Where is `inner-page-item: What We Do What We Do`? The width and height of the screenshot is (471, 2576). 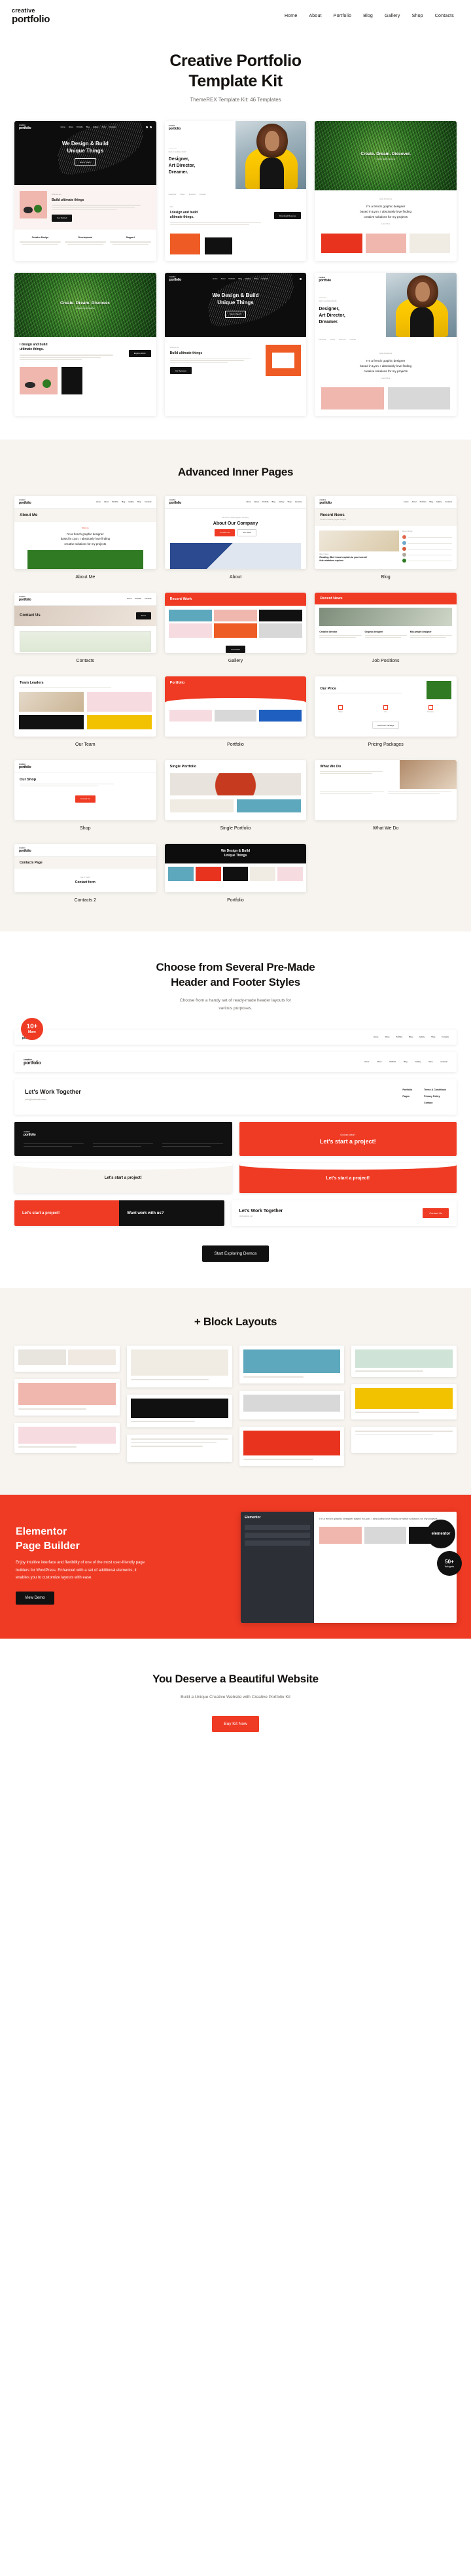
inner-page-item: What We Do What We Do is located at coordinates (386, 795).